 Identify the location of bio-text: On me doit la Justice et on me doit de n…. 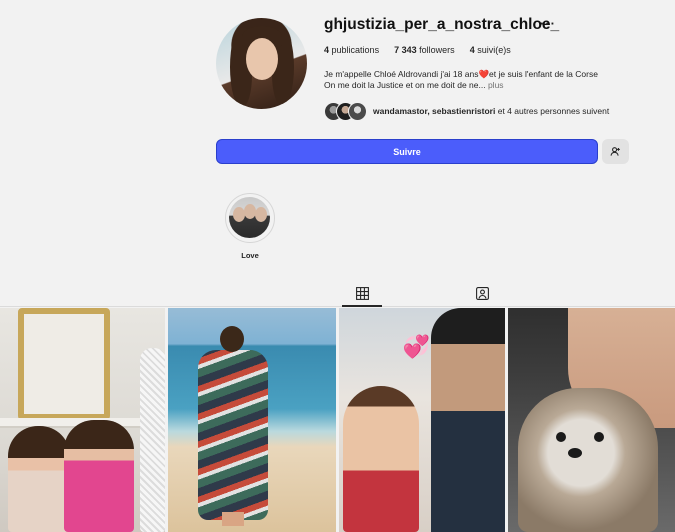
(405, 85).